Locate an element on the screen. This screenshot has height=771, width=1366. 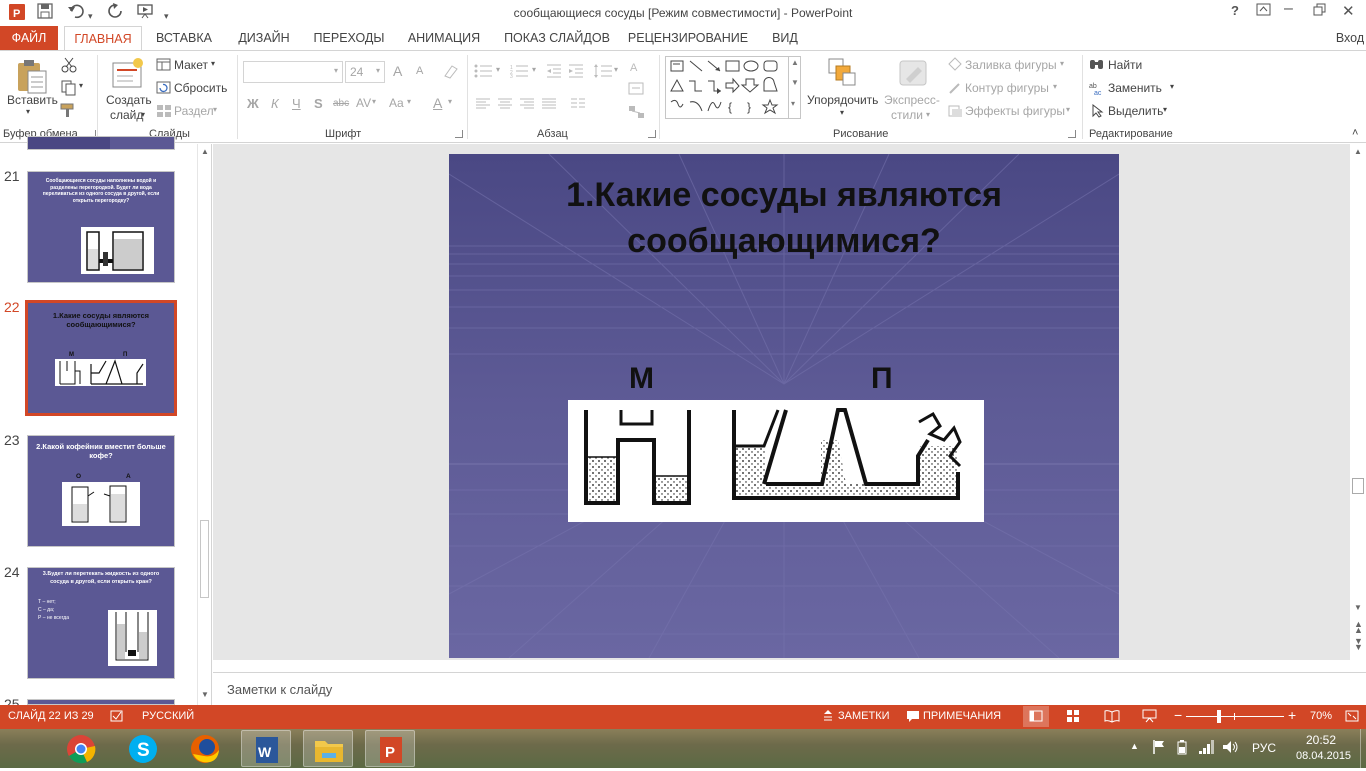
shape-fill-dropdown-icon: ▾ is located at coordinates (1062, 63).